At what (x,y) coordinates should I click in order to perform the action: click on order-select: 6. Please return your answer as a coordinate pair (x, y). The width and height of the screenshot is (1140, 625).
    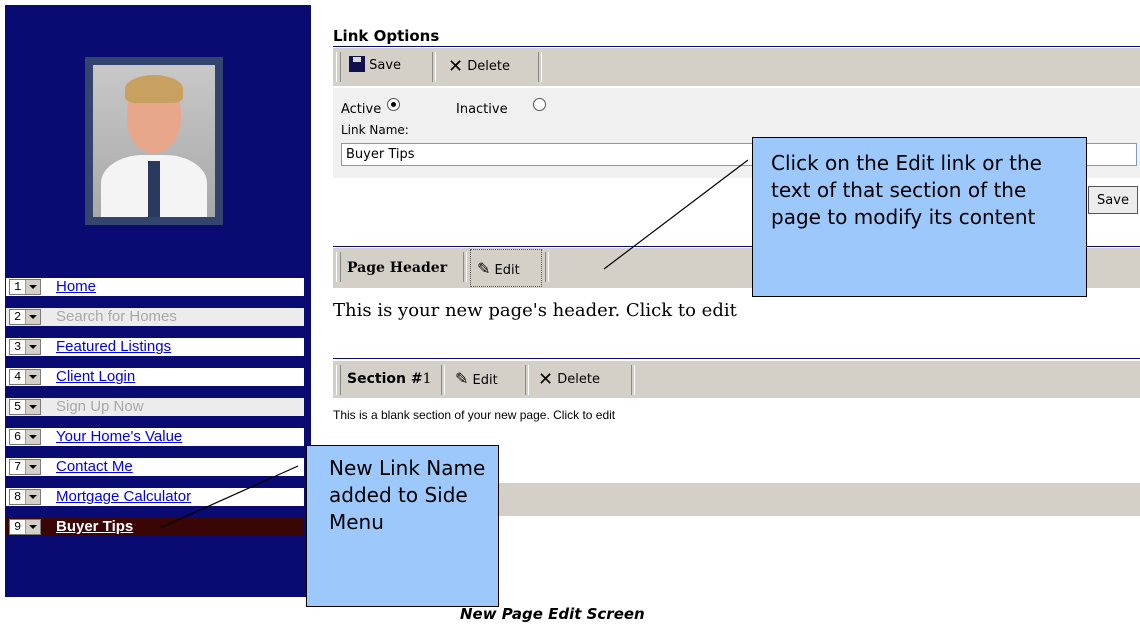
    Looking at the image, I should click on (25, 437).